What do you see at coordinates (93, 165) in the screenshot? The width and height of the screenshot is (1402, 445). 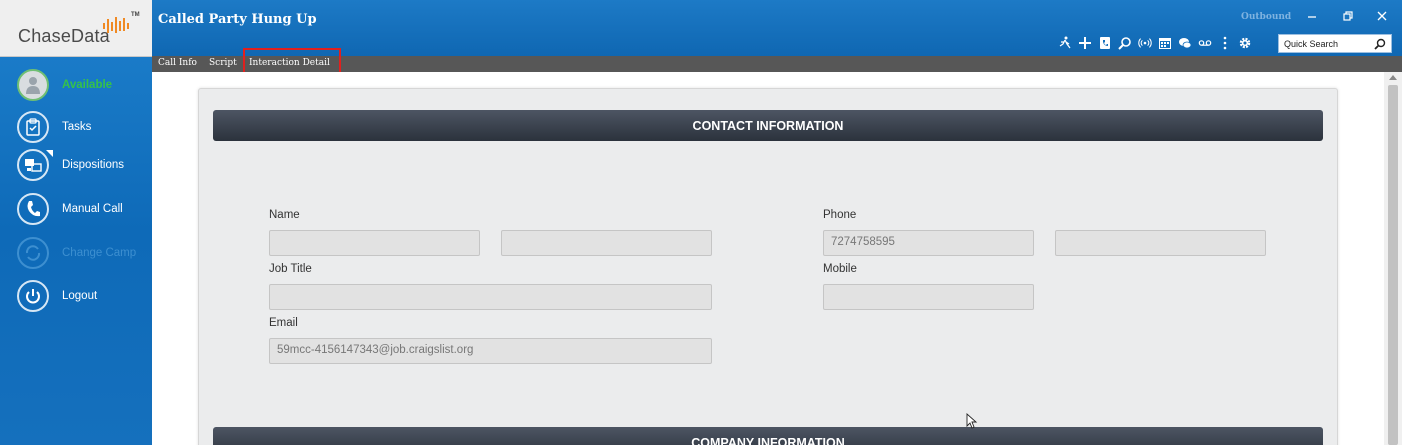 I see `sidebar-item-label: Dispositions` at bounding box center [93, 165].